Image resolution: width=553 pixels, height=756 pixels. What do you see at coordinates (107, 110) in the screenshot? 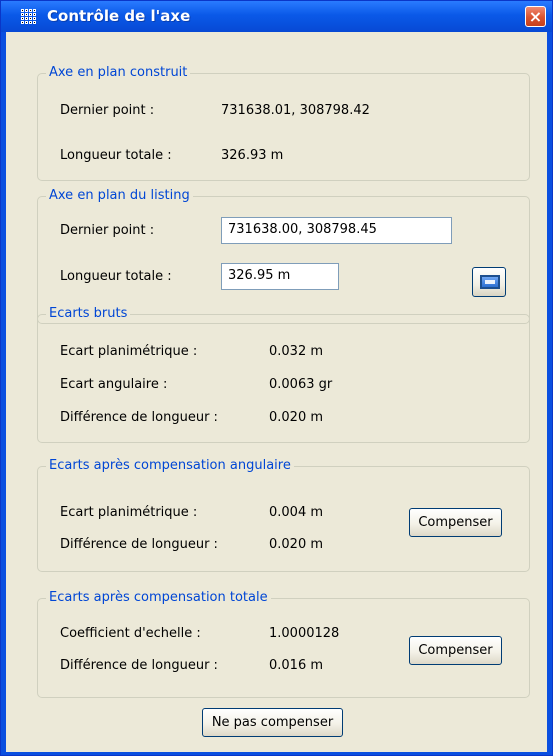
I see `built-last-point-label: Dernier point :` at bounding box center [107, 110].